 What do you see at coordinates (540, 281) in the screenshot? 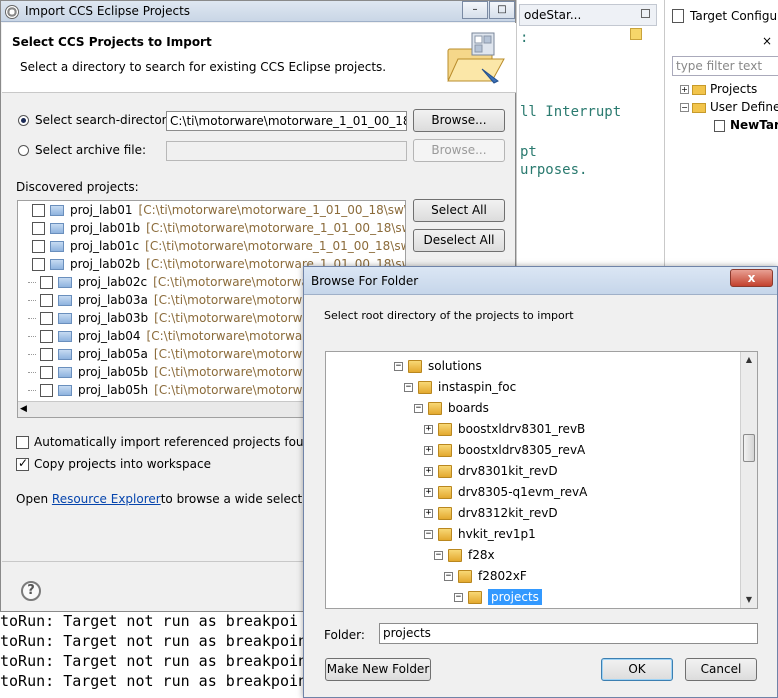
I see `browse-titlebar: Browse For Folder x` at bounding box center [540, 281].